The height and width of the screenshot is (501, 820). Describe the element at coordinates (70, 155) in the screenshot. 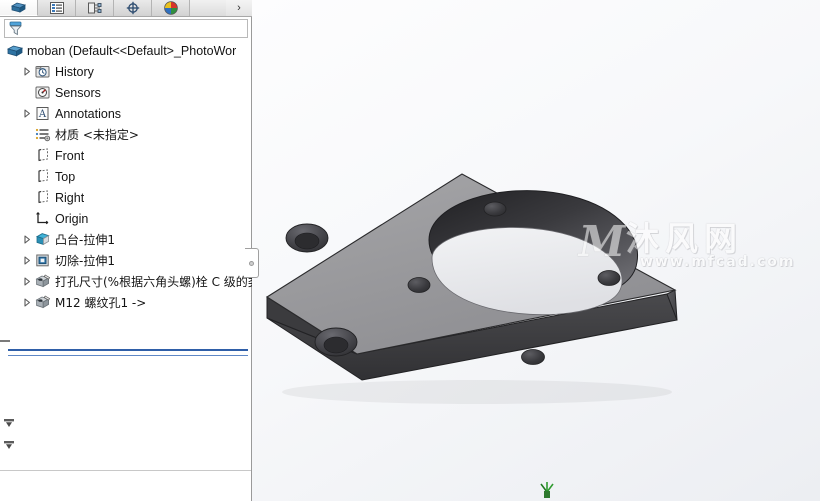

I see `tree-item-label: Front` at that location.